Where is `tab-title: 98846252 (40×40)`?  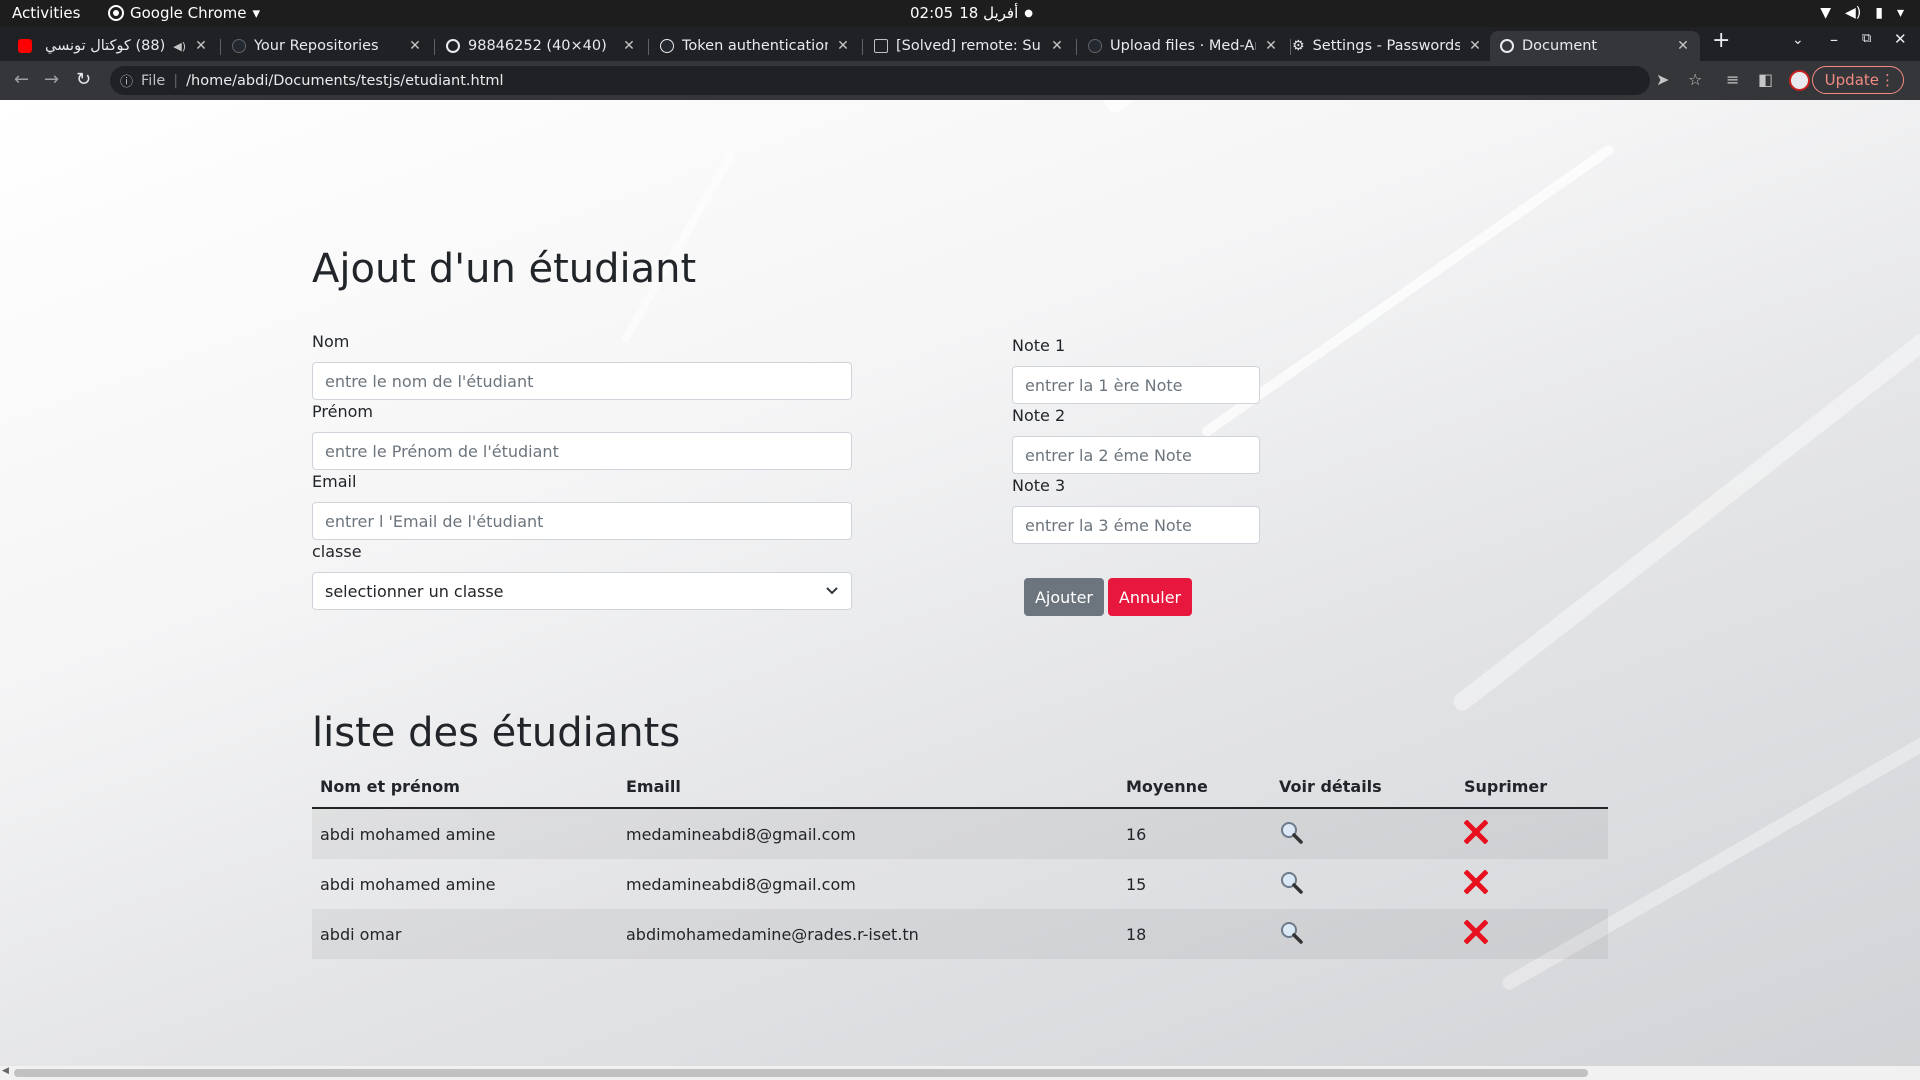 tab-title: 98846252 (40×40) is located at coordinates (537, 46).